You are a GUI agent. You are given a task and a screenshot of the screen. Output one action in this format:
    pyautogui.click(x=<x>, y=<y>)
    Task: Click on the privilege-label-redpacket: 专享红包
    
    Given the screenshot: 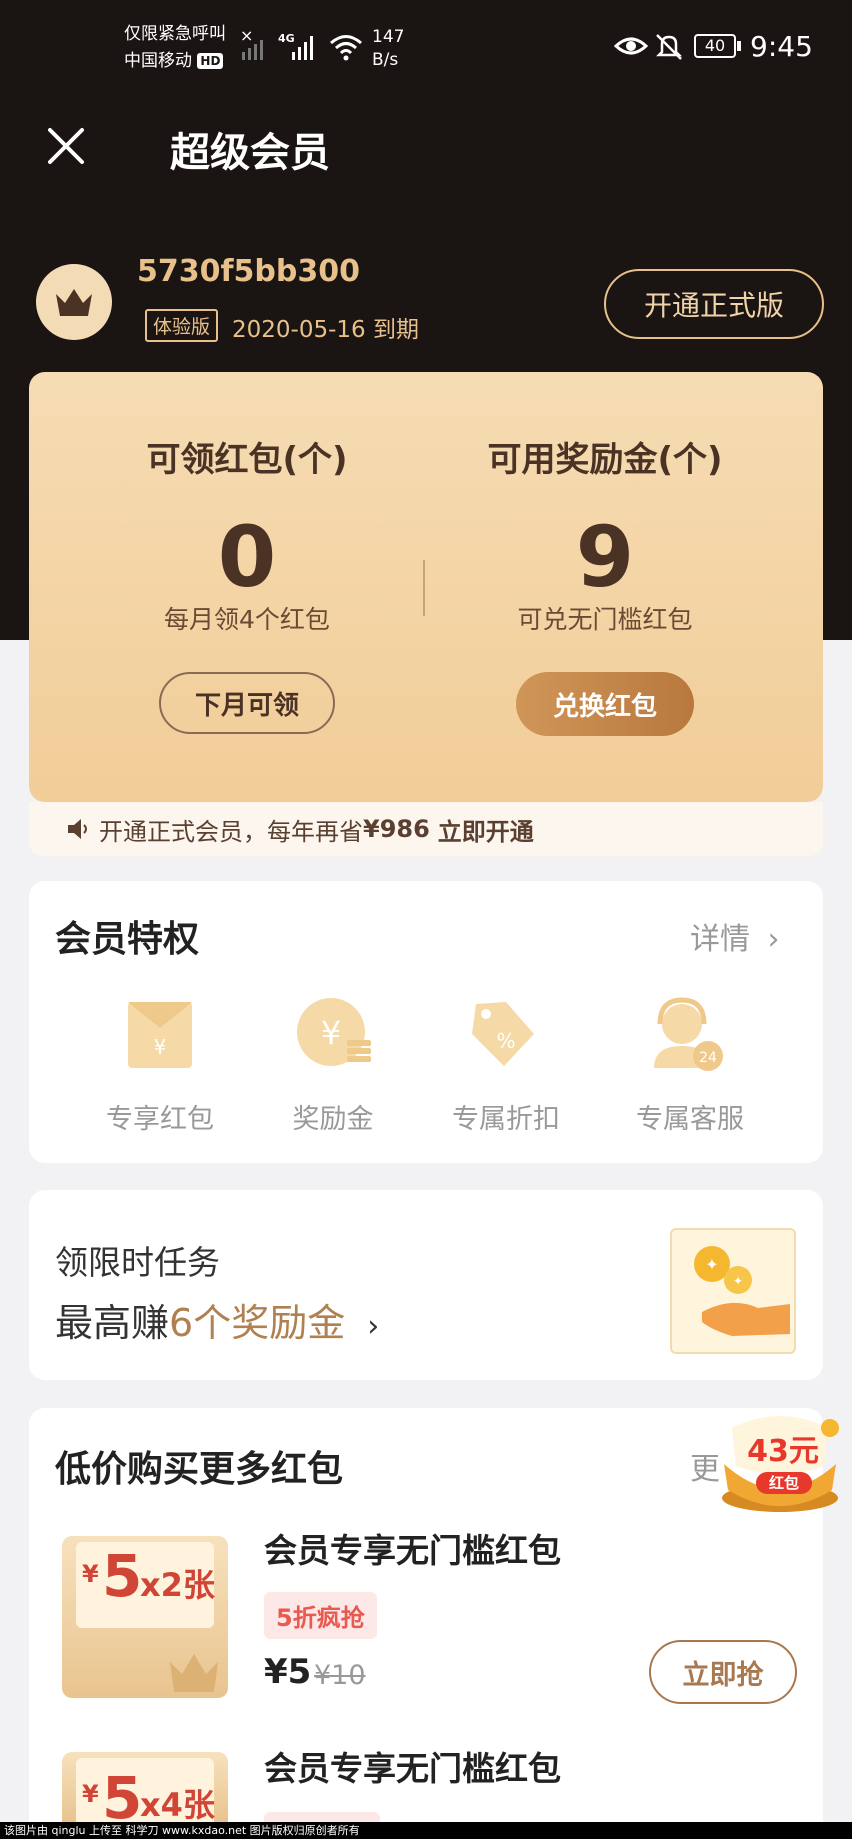 What is the action you would take?
    pyautogui.click(x=160, y=1119)
    